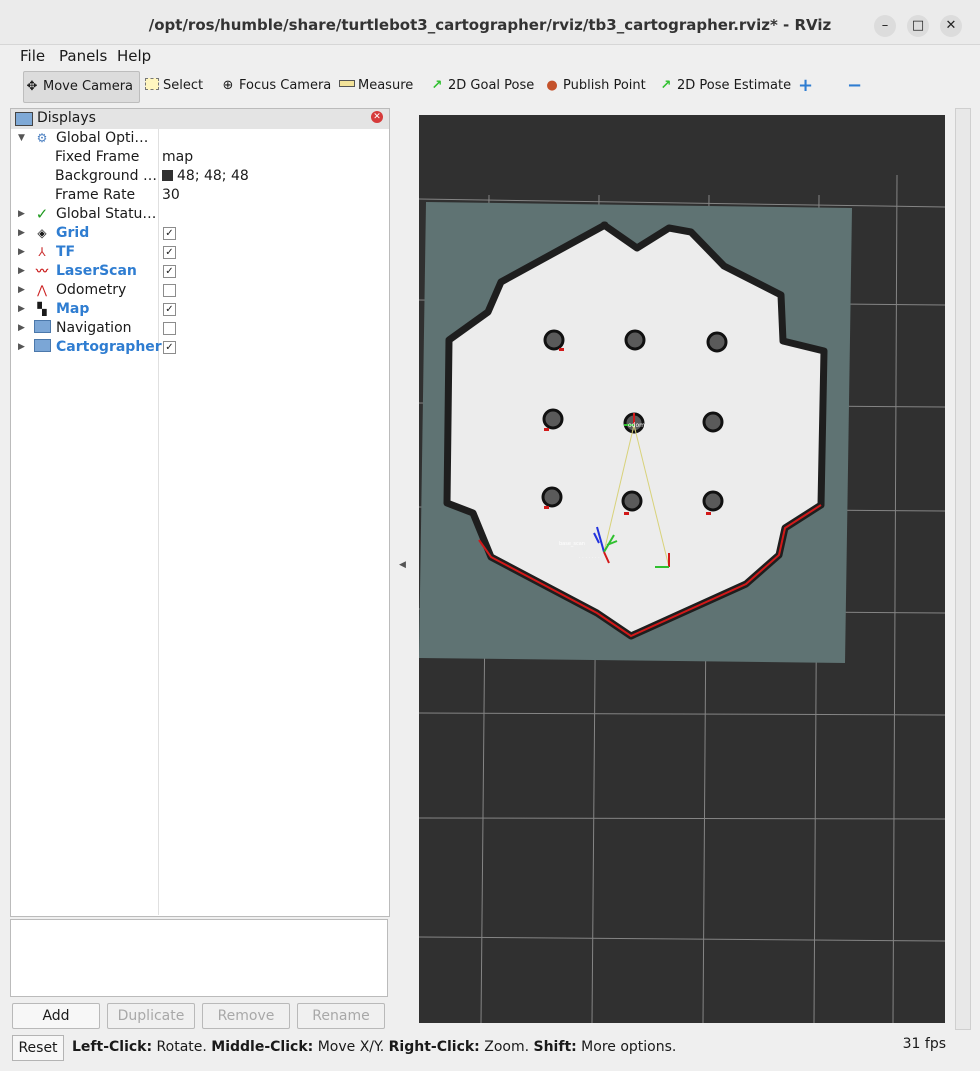 This screenshot has width=980, height=1071. Describe the element at coordinates (95, 195) in the screenshot. I see `frame-rate-label: Frame Rate` at that location.